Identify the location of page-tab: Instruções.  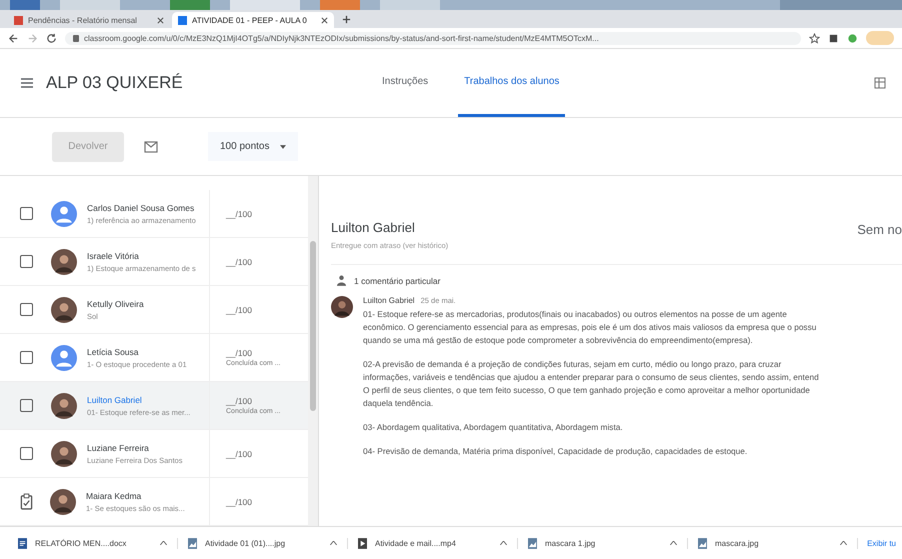
(405, 83).